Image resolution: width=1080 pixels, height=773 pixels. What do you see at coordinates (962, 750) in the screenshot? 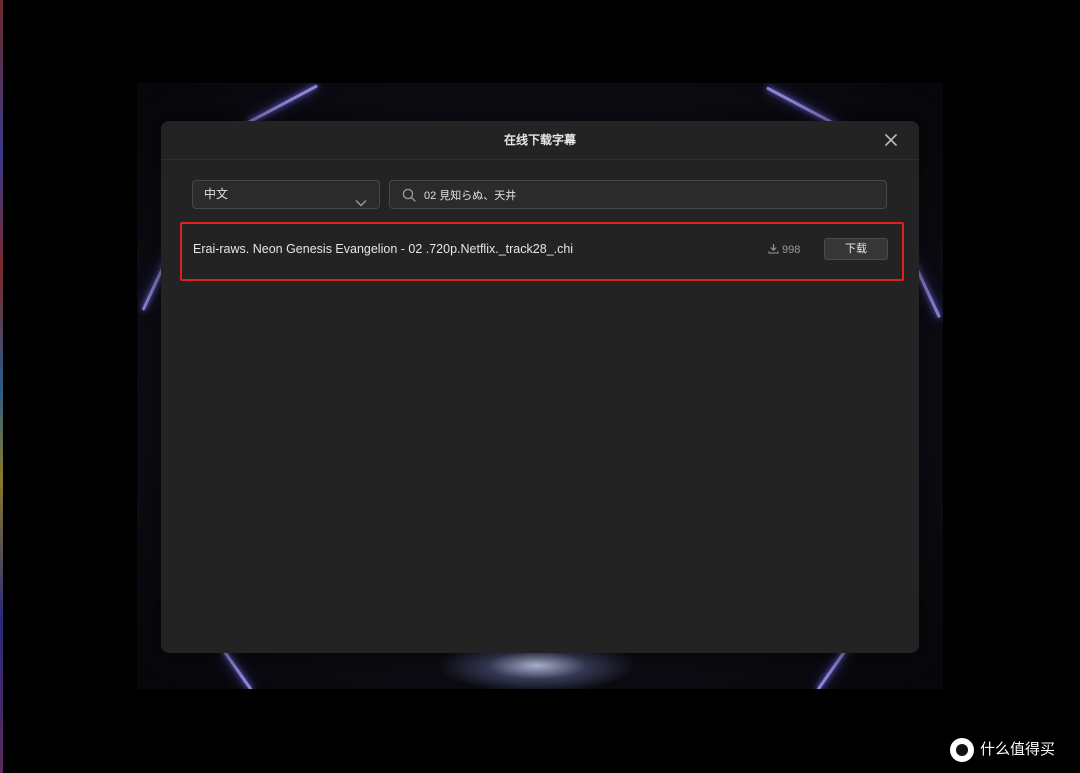
I see `watermark-logo` at bounding box center [962, 750].